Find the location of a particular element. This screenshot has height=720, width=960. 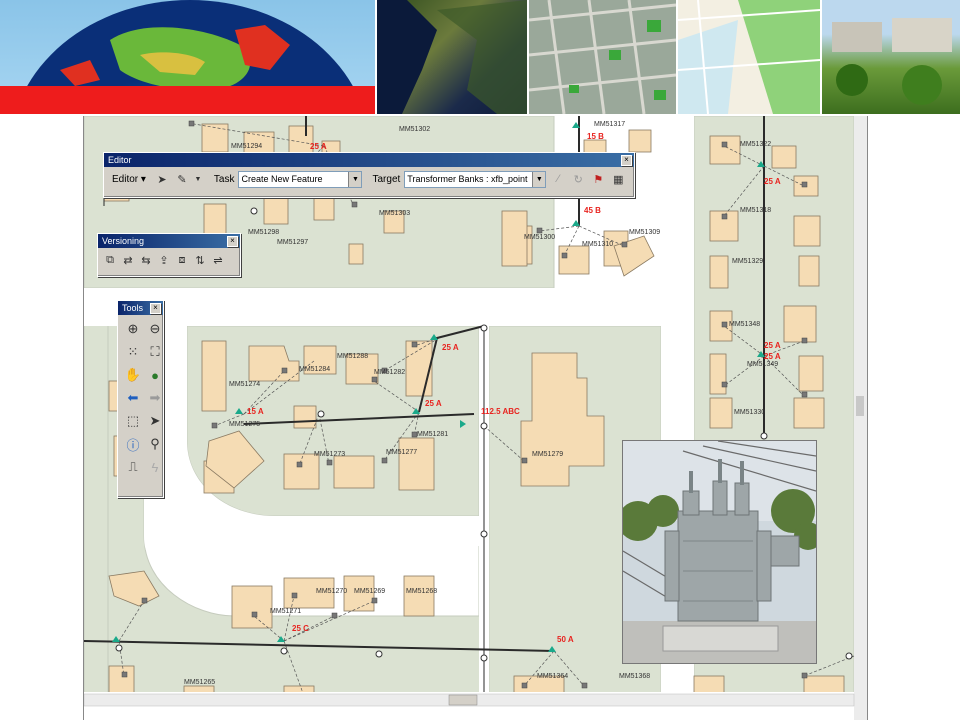

satellite-terrain-icon is located at coordinates (452, 57).